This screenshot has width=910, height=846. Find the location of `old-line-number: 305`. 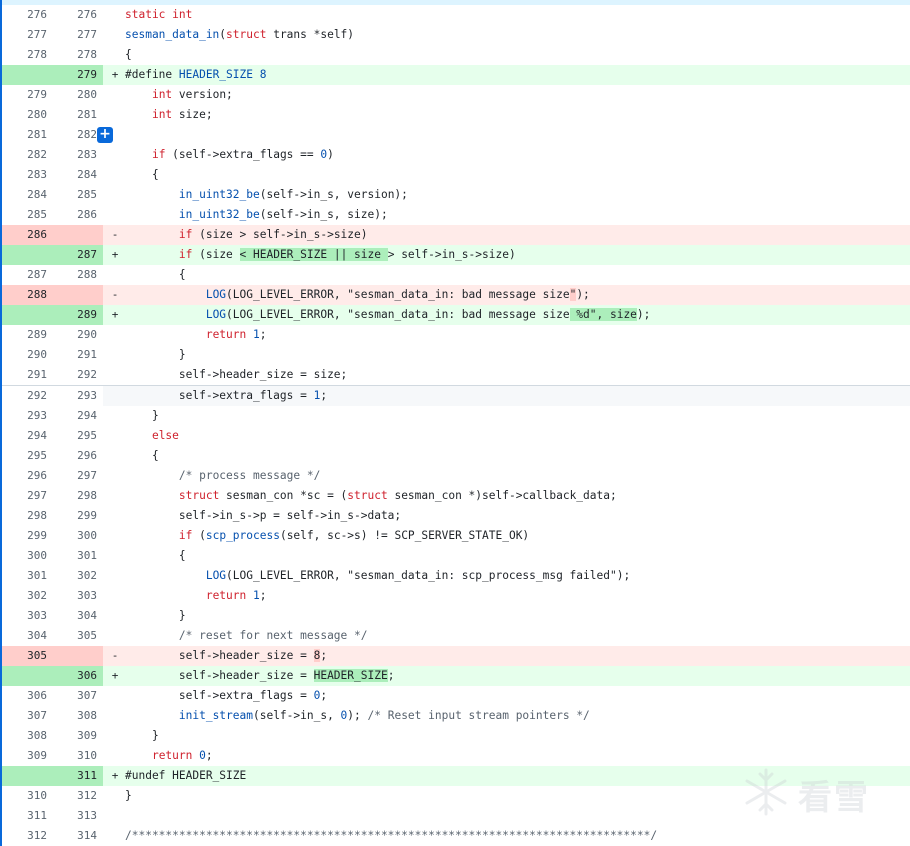

old-line-number: 305 is located at coordinates (24, 656).